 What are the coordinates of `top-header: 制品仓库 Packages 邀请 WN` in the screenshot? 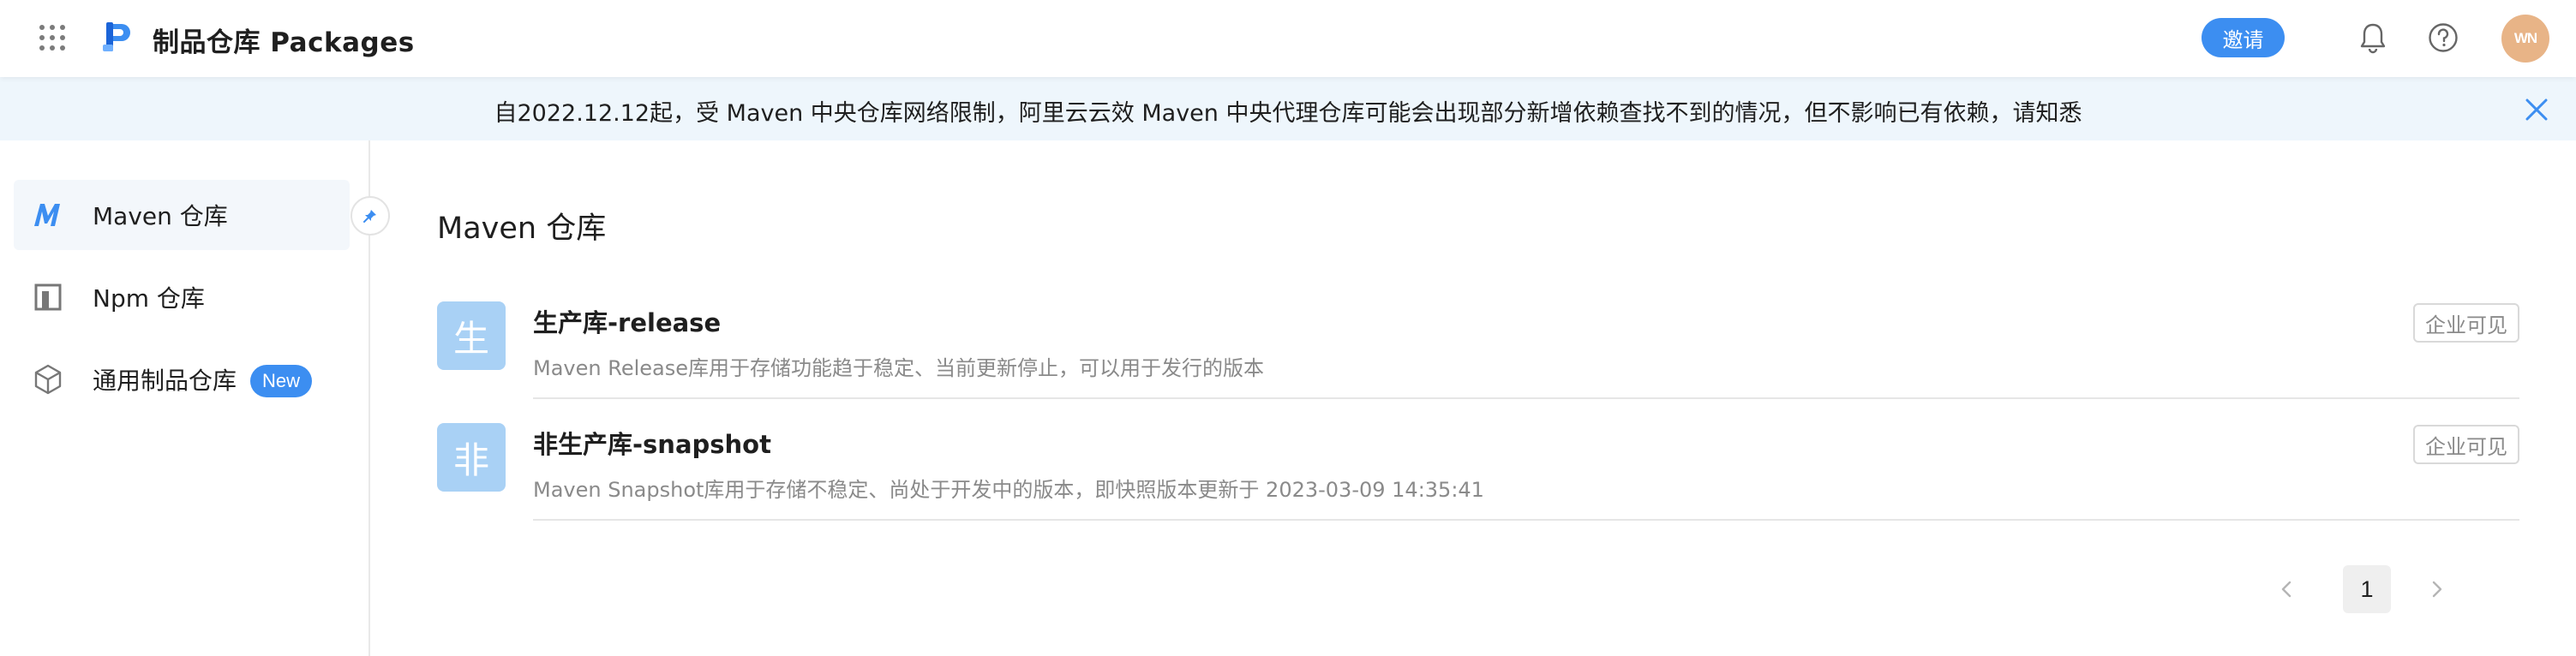 It's located at (1288, 38).